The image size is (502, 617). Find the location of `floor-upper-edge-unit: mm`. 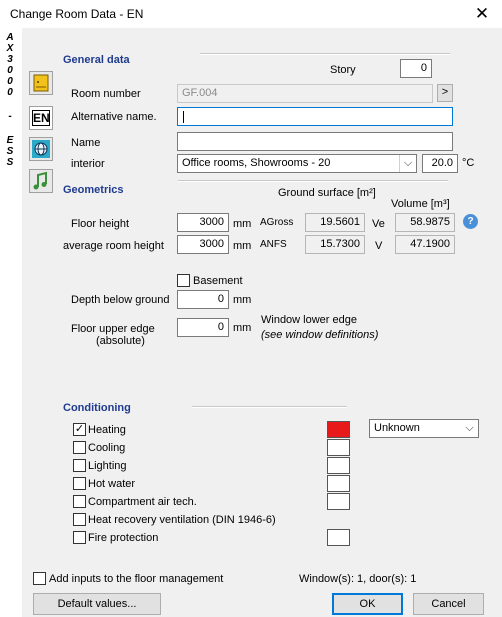

floor-upper-edge-unit: mm is located at coordinates (242, 328).